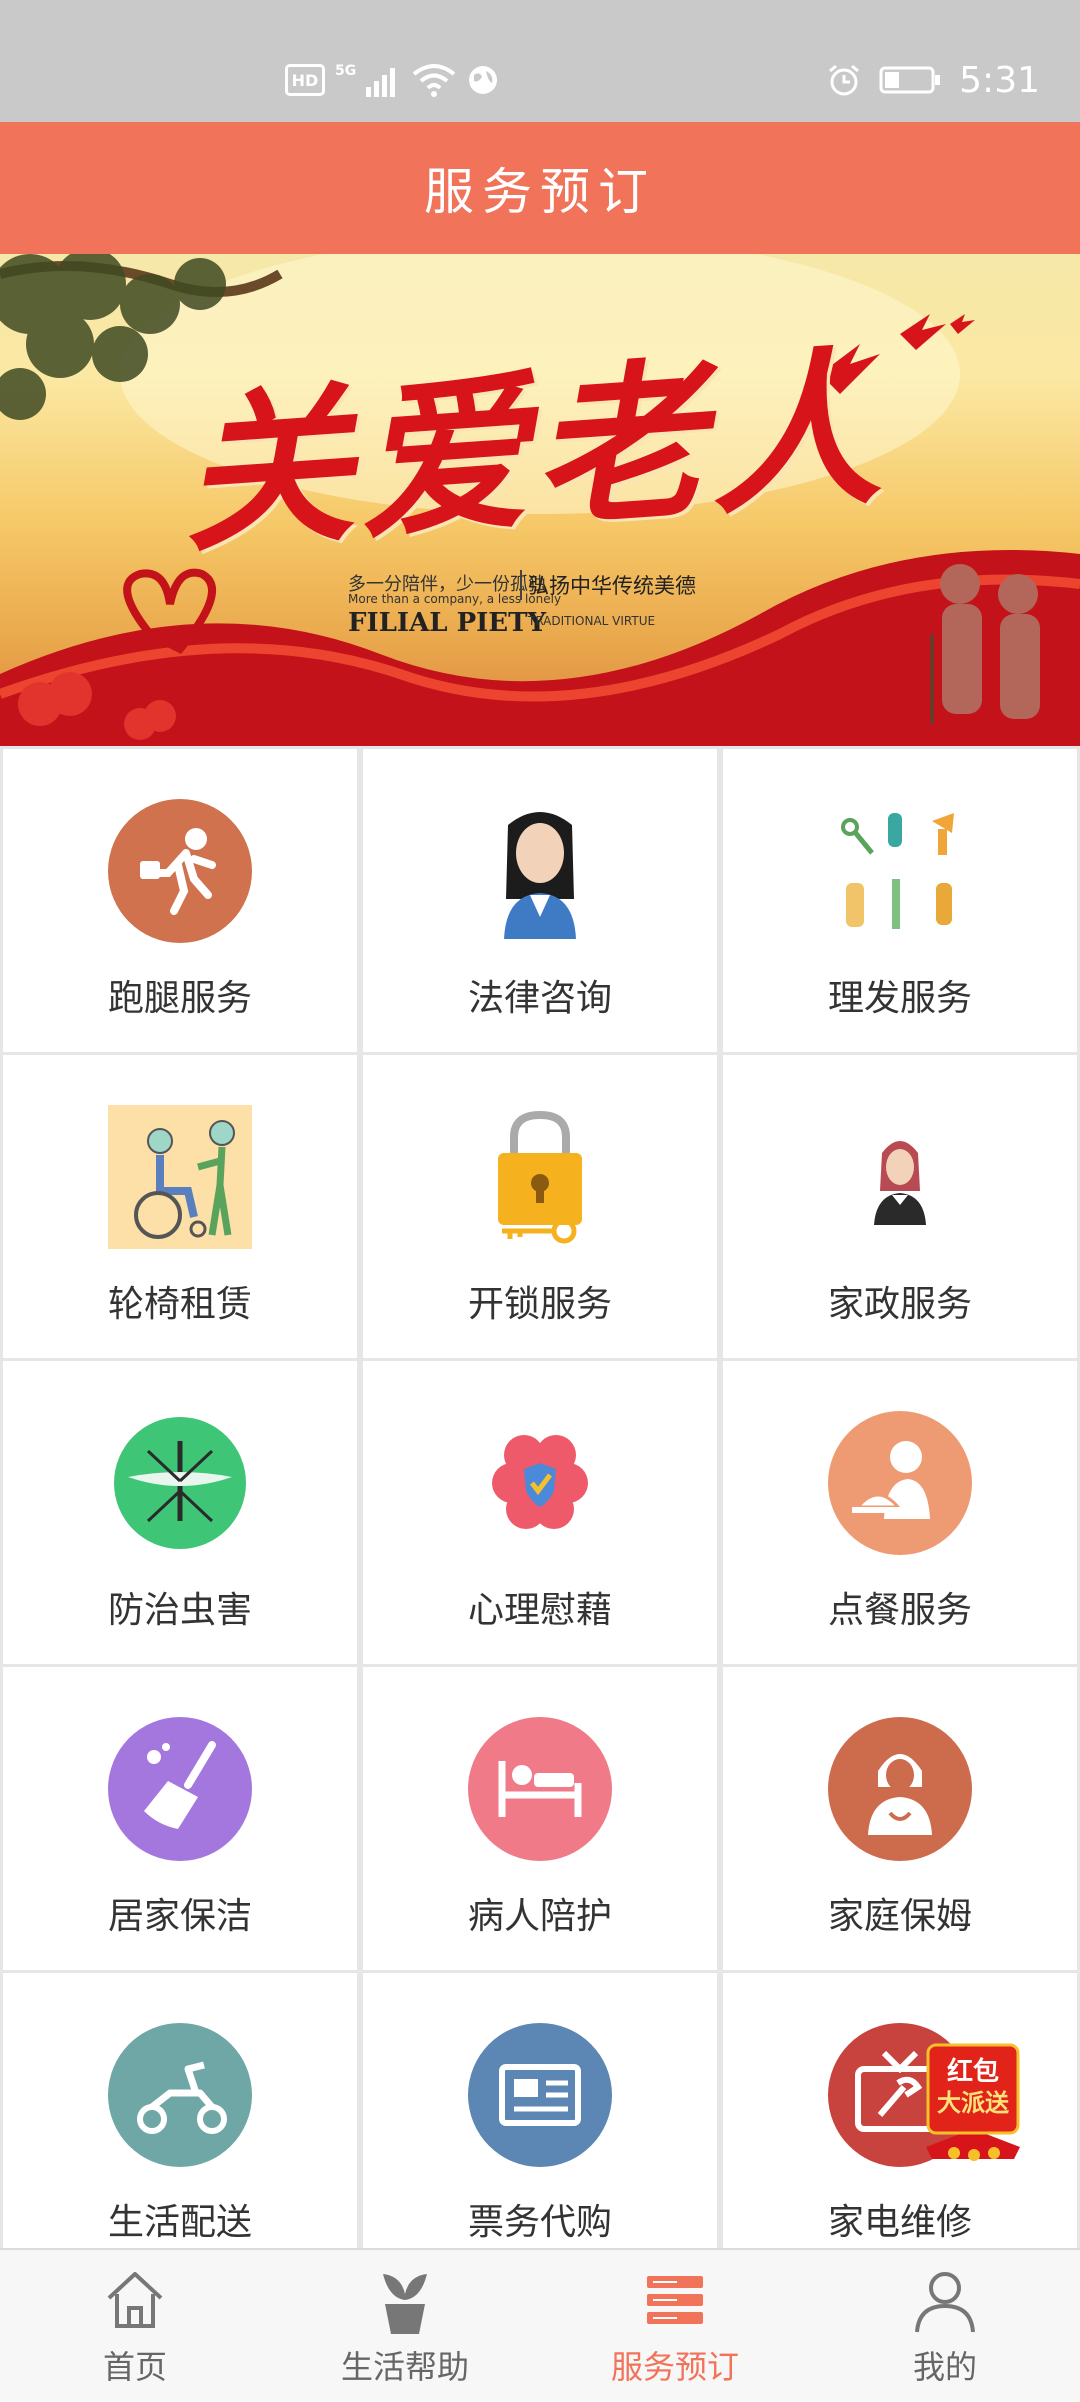  I want to click on ticket-icon, so click(540, 2095).